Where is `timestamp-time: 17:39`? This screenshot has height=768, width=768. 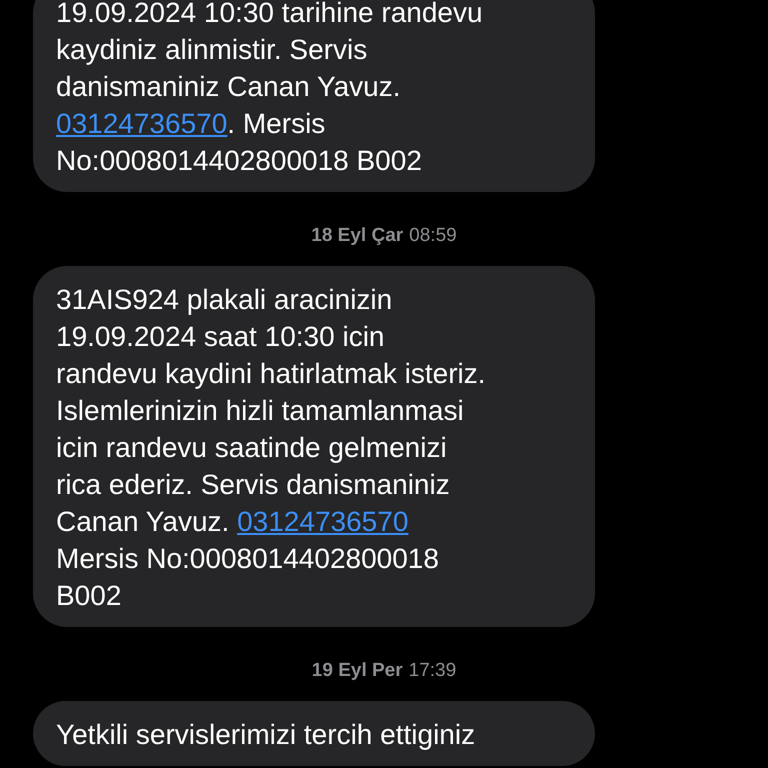
timestamp-time: 17:39 is located at coordinates (432, 671).